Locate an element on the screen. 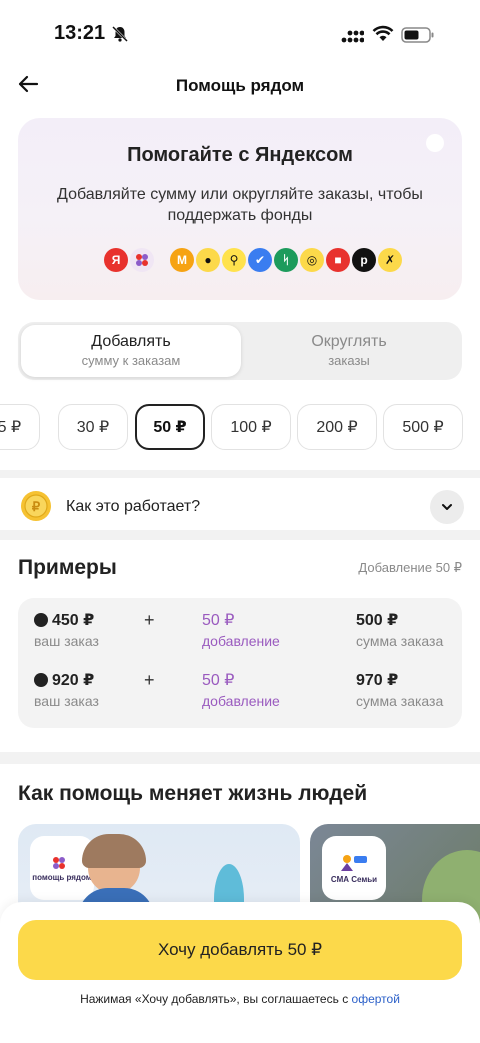  market-logo-icon: М is located at coordinates (182, 260).